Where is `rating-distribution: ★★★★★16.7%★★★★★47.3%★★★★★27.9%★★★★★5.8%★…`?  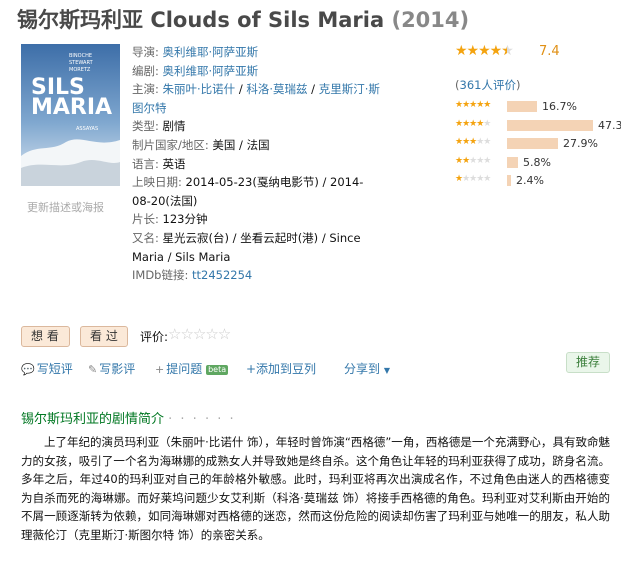
rating-distribution: ★★★★★16.7%★★★★★47.3%★★★★★27.9%★★★★★5.8%★… is located at coordinates (538, 144).